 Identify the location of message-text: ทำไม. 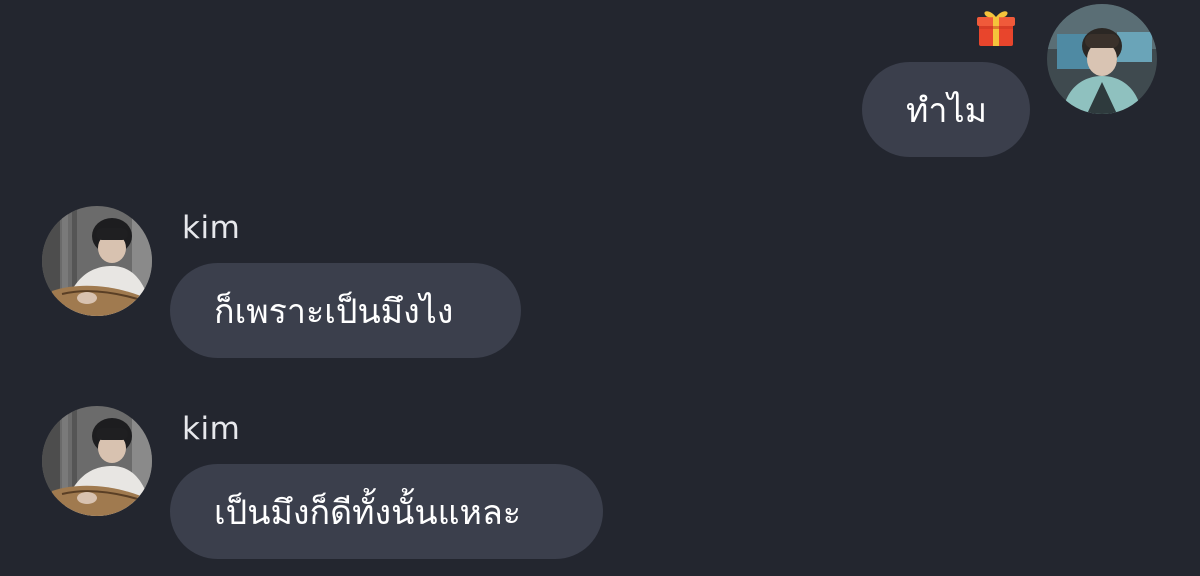
(947, 110).